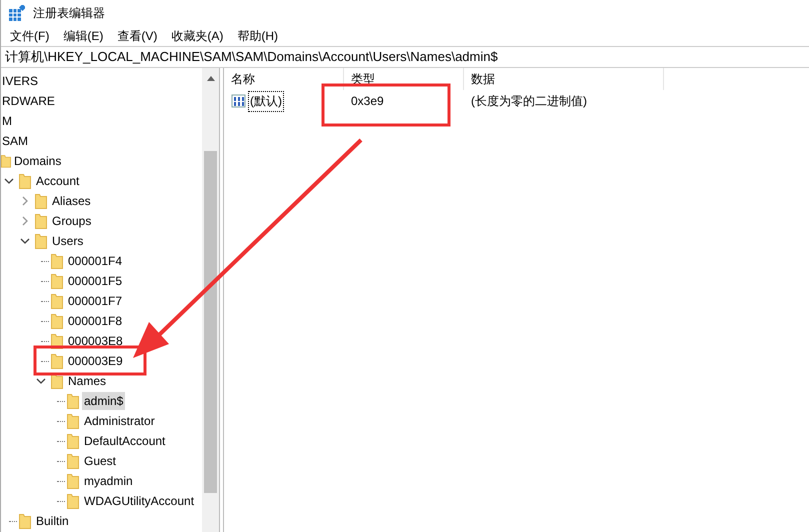 This screenshot has height=532, width=809. Describe the element at coordinates (83, 36) in the screenshot. I see `menu-item: 编辑(E)` at that location.